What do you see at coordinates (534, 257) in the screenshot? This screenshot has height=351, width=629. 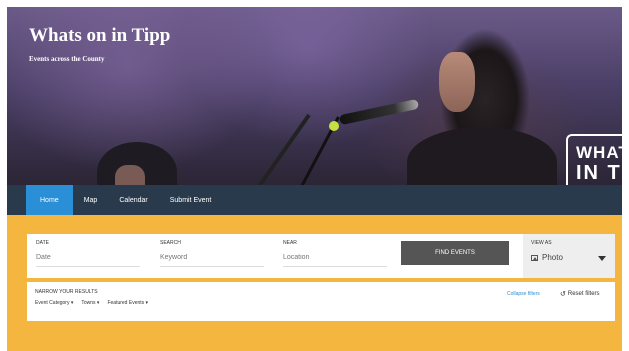 I see `photo-icon` at bounding box center [534, 257].